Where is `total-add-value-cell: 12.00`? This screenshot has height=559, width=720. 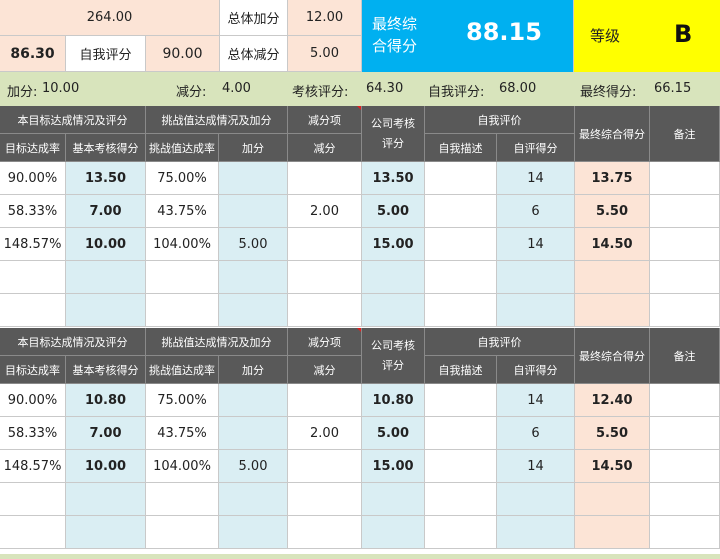 total-add-value-cell: 12.00 is located at coordinates (325, 18).